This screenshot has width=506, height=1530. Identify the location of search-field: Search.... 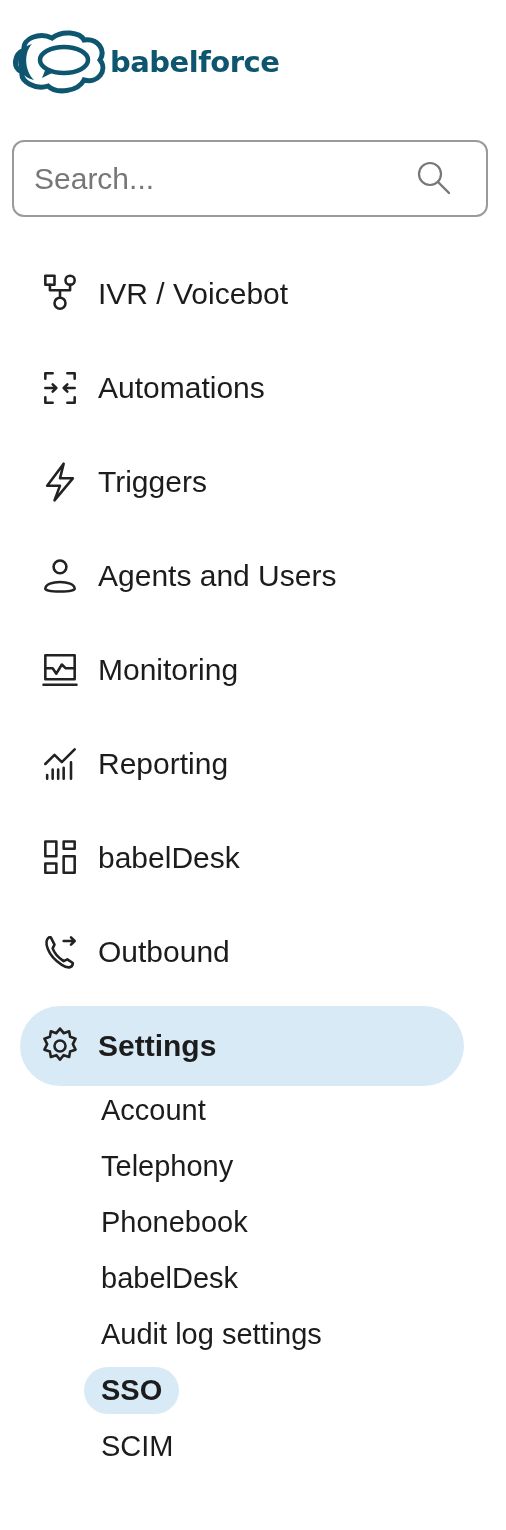
(250, 178).